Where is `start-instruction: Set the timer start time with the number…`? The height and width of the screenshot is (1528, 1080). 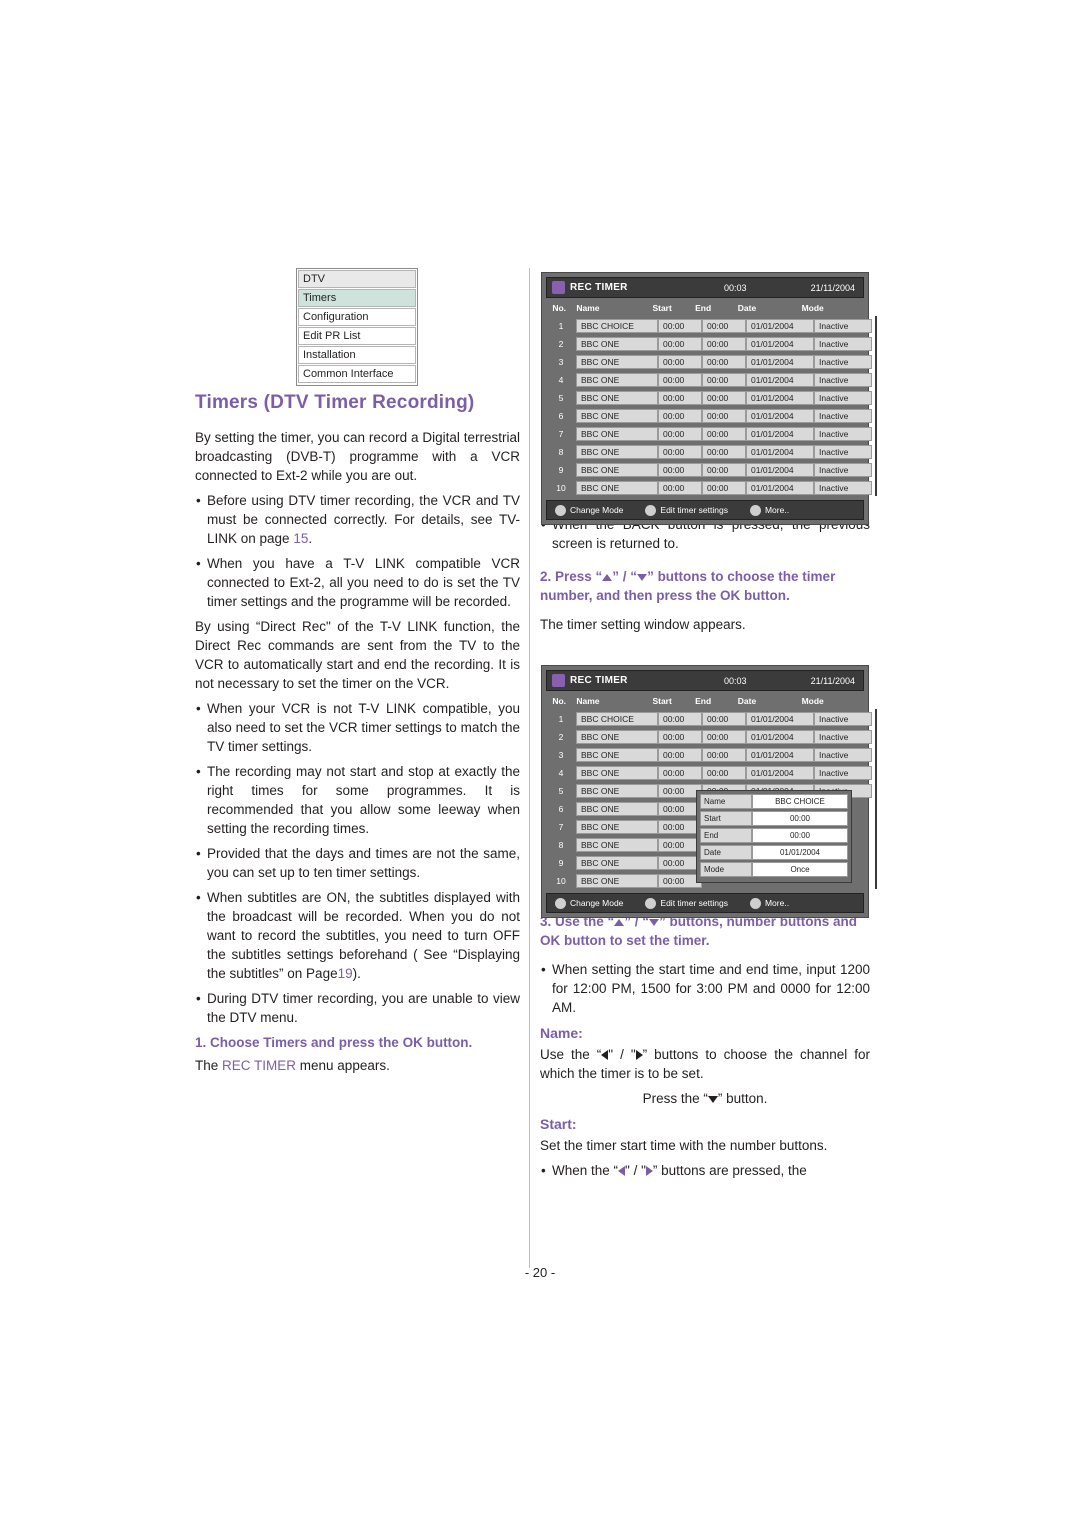
start-instruction: Set the timer start time with the number… is located at coordinates (684, 1145).